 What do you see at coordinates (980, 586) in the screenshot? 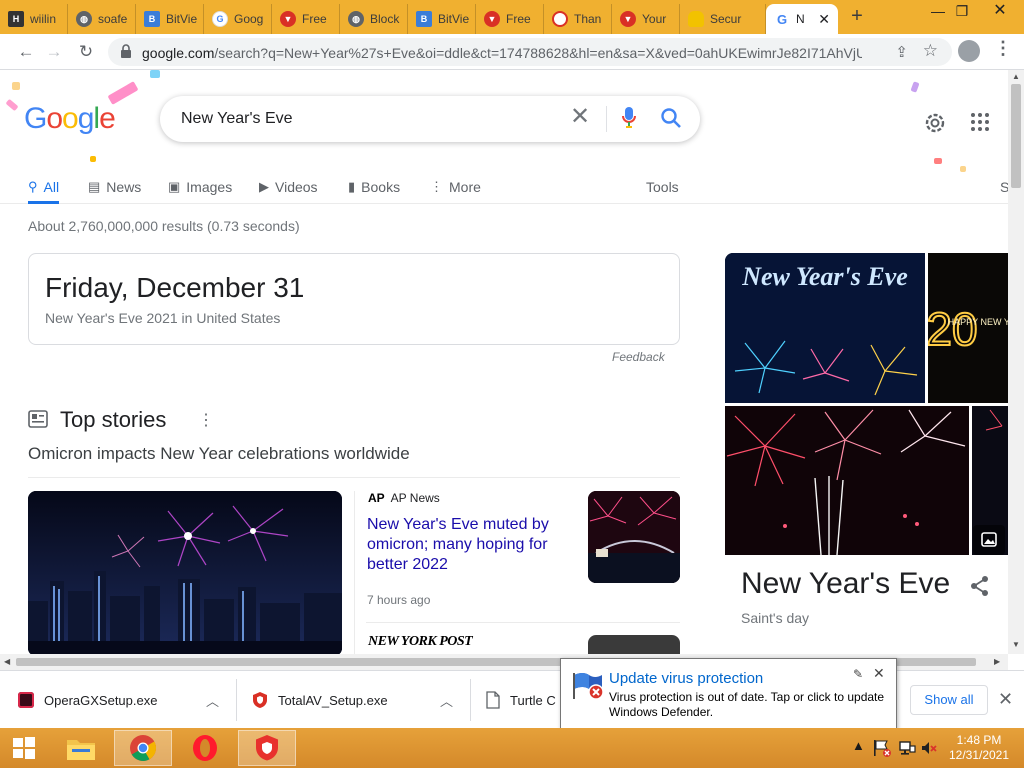
I see `share-icon` at bounding box center [980, 586].